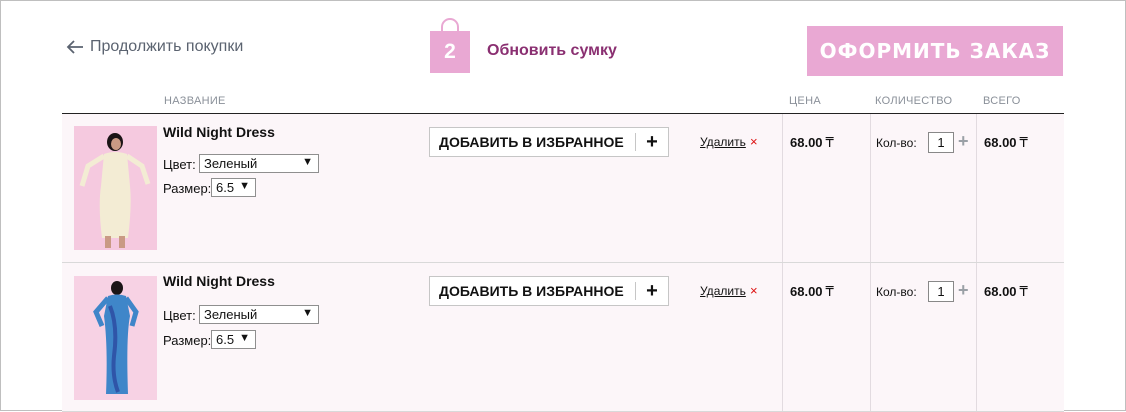  I want to click on checkout-button: ОФОРМИТЬ ЗАКАЗ, so click(935, 51).